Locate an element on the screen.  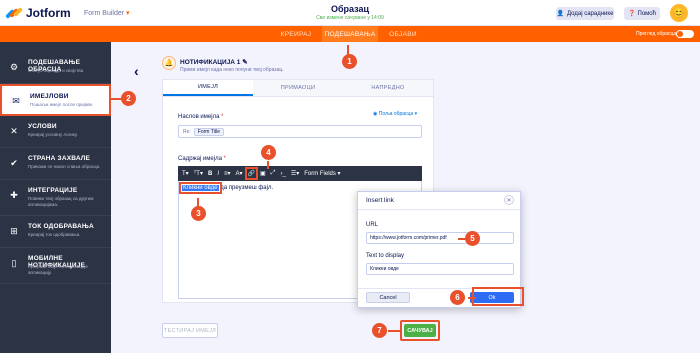
sidebar-item-emails: ✉ ИМЕЈЛОВИ Пошаљи имејл после пријаве. is located at coordinates (55, 100).